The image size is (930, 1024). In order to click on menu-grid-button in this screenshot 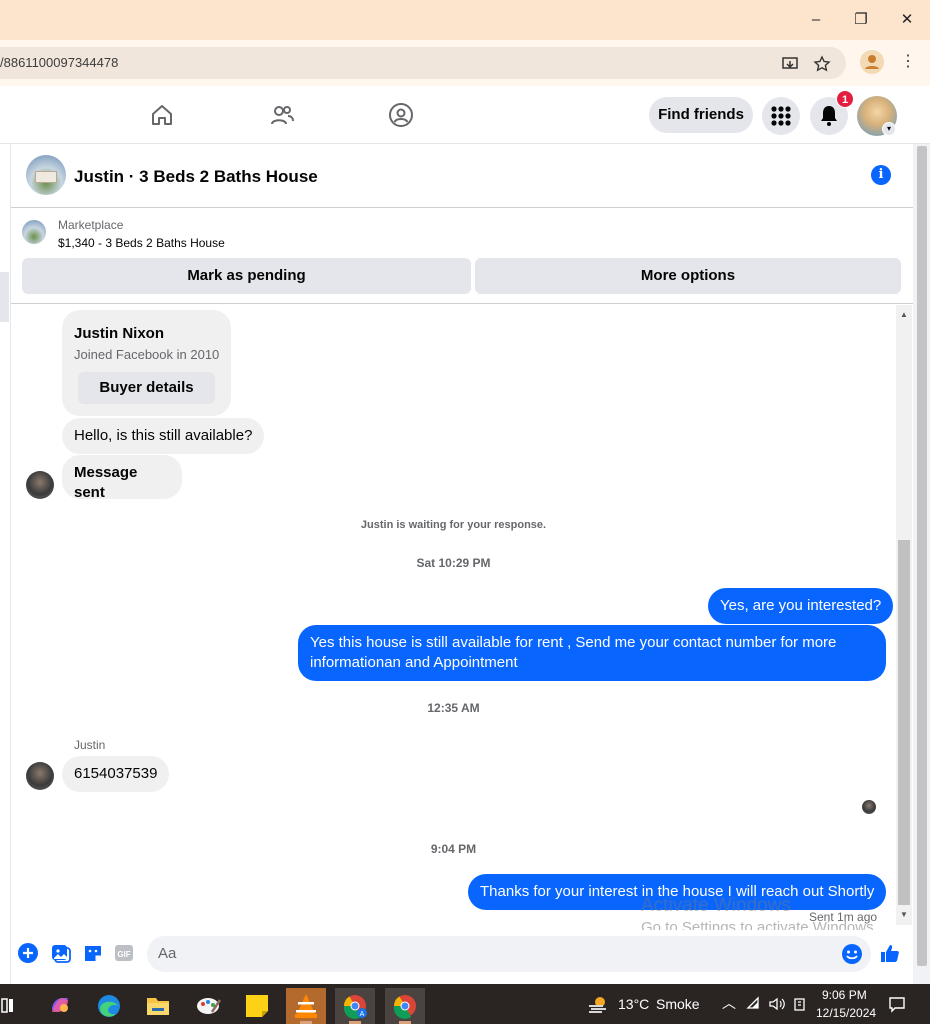, I will do `click(781, 116)`.